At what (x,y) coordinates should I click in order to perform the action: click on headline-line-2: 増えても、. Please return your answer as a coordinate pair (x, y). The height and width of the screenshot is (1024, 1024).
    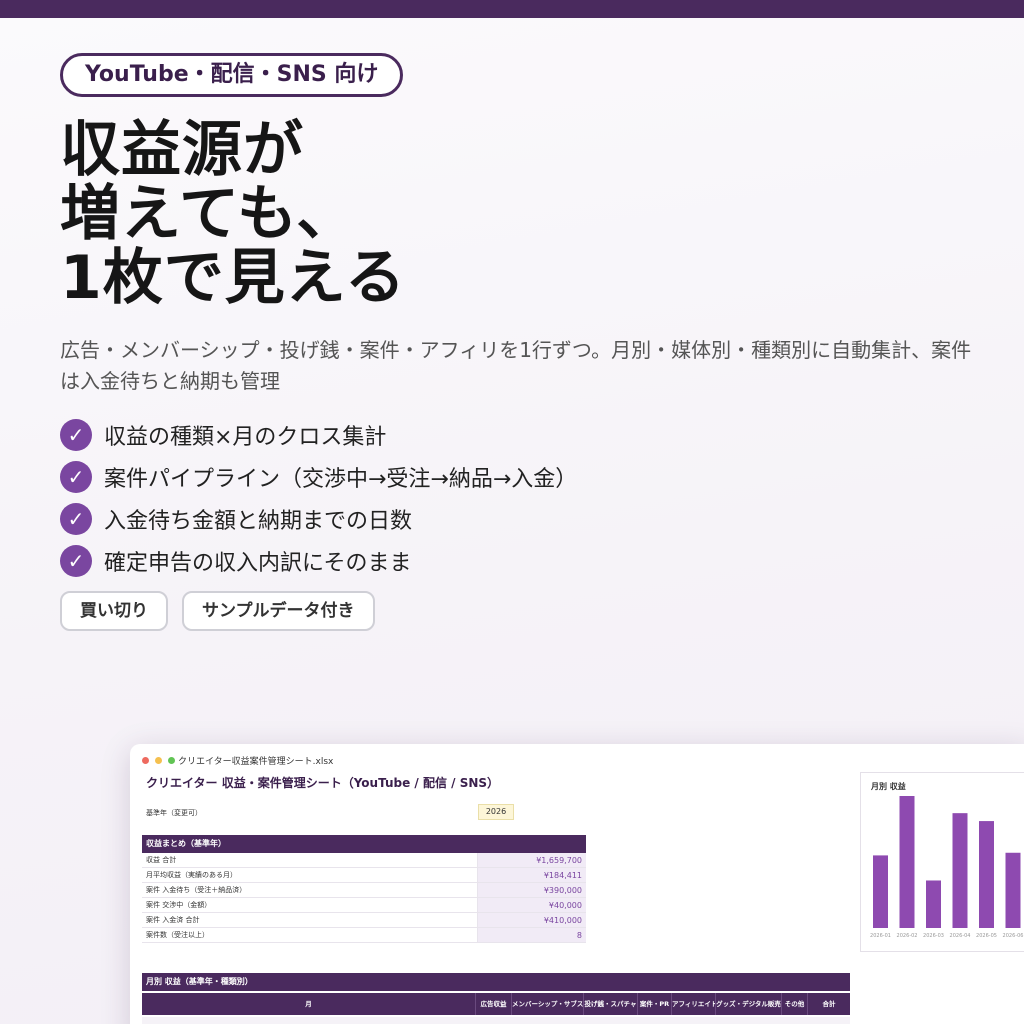
    Looking at the image, I should click on (209, 214).